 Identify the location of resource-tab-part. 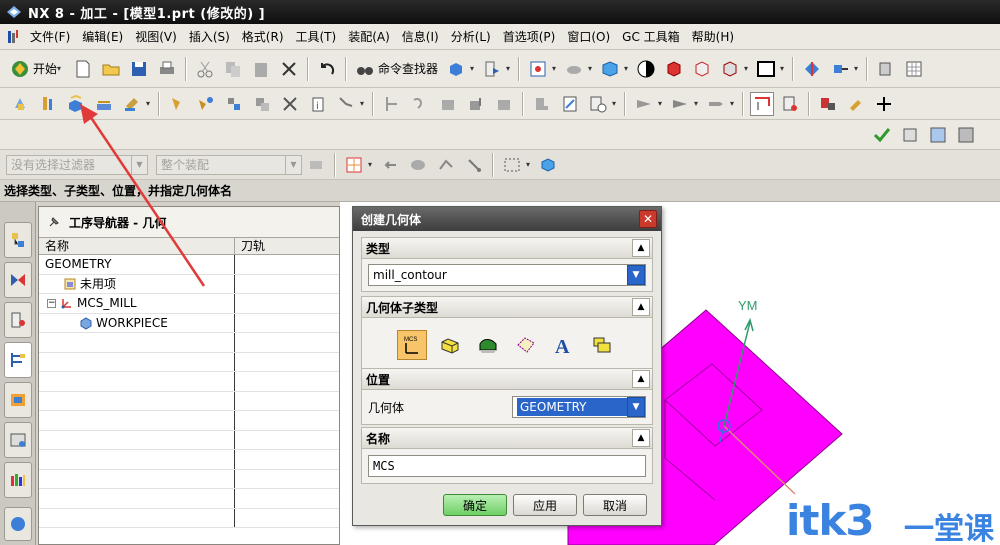
(18, 320).